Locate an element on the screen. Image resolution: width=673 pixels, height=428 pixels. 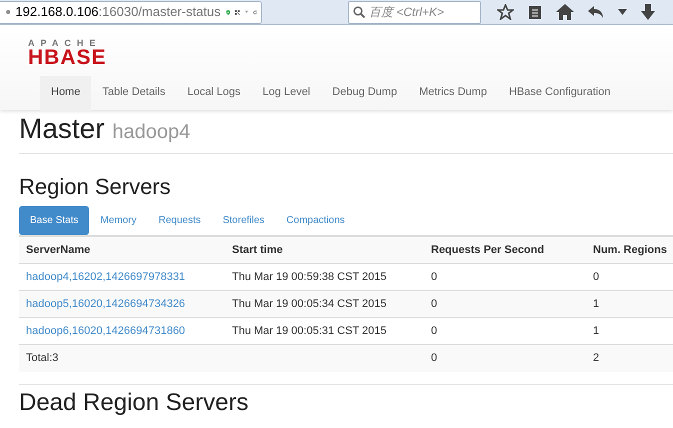
search-field: 百度 <Ctrl+K> is located at coordinates (414, 12).